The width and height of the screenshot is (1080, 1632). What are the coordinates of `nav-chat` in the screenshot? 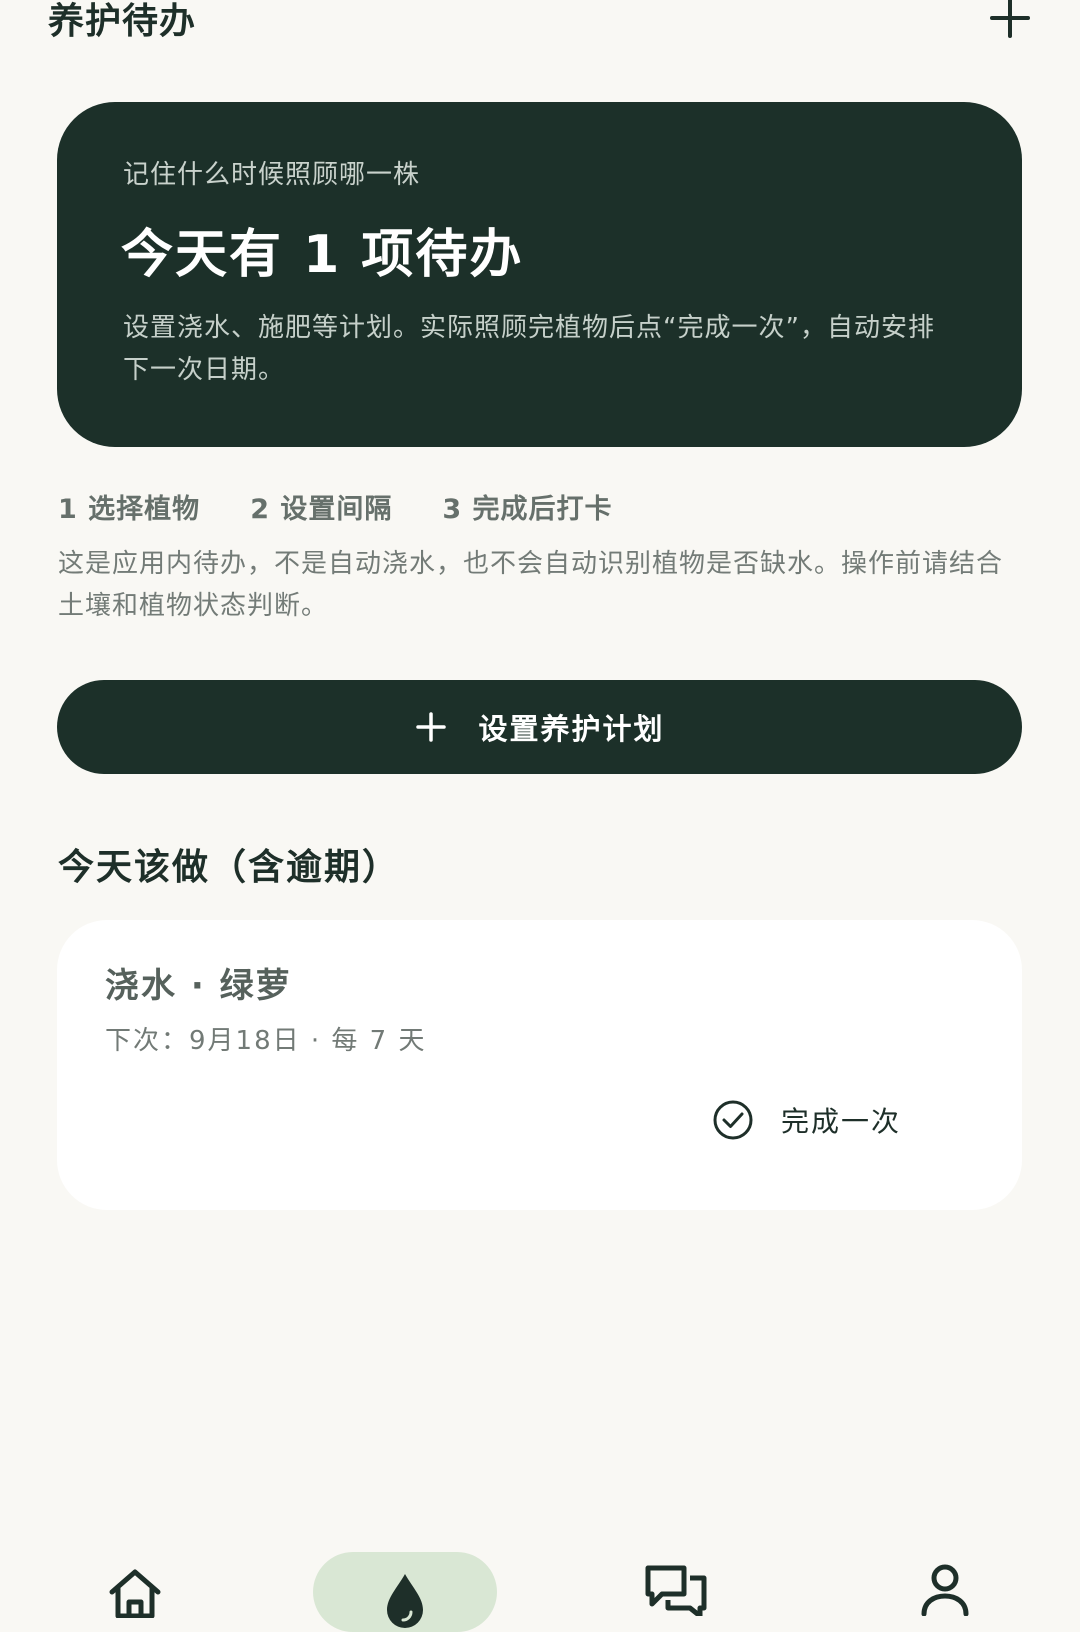 It's located at (675, 1580).